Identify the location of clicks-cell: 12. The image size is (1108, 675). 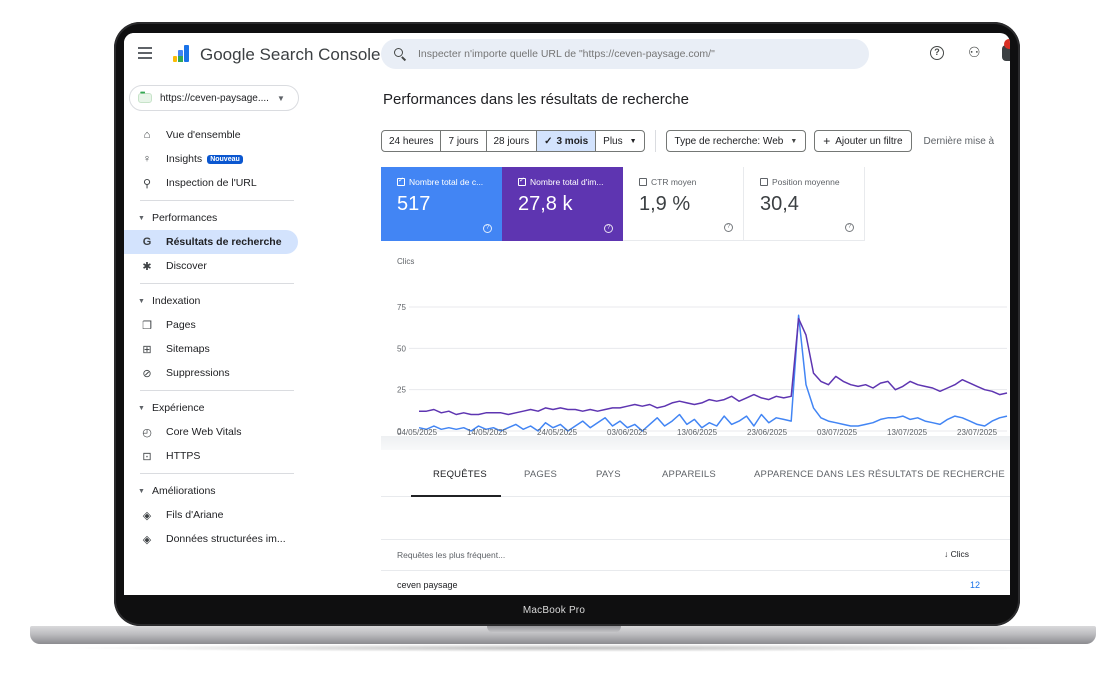
(975, 585).